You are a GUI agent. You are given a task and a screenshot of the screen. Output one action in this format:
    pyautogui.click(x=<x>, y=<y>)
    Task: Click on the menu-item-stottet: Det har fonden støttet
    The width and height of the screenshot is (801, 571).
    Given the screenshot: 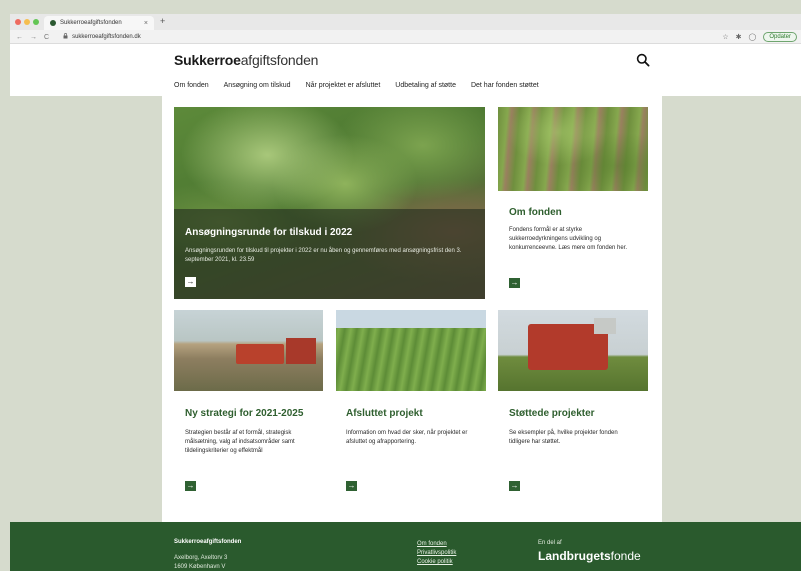 What is the action you would take?
    pyautogui.click(x=505, y=85)
    